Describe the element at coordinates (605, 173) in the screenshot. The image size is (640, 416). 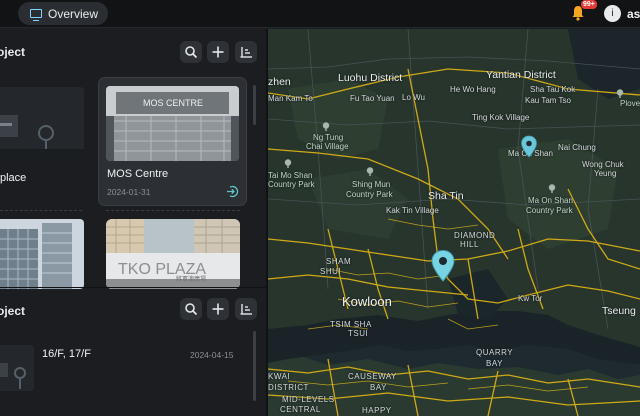
I see `map-label: Yeung` at that location.